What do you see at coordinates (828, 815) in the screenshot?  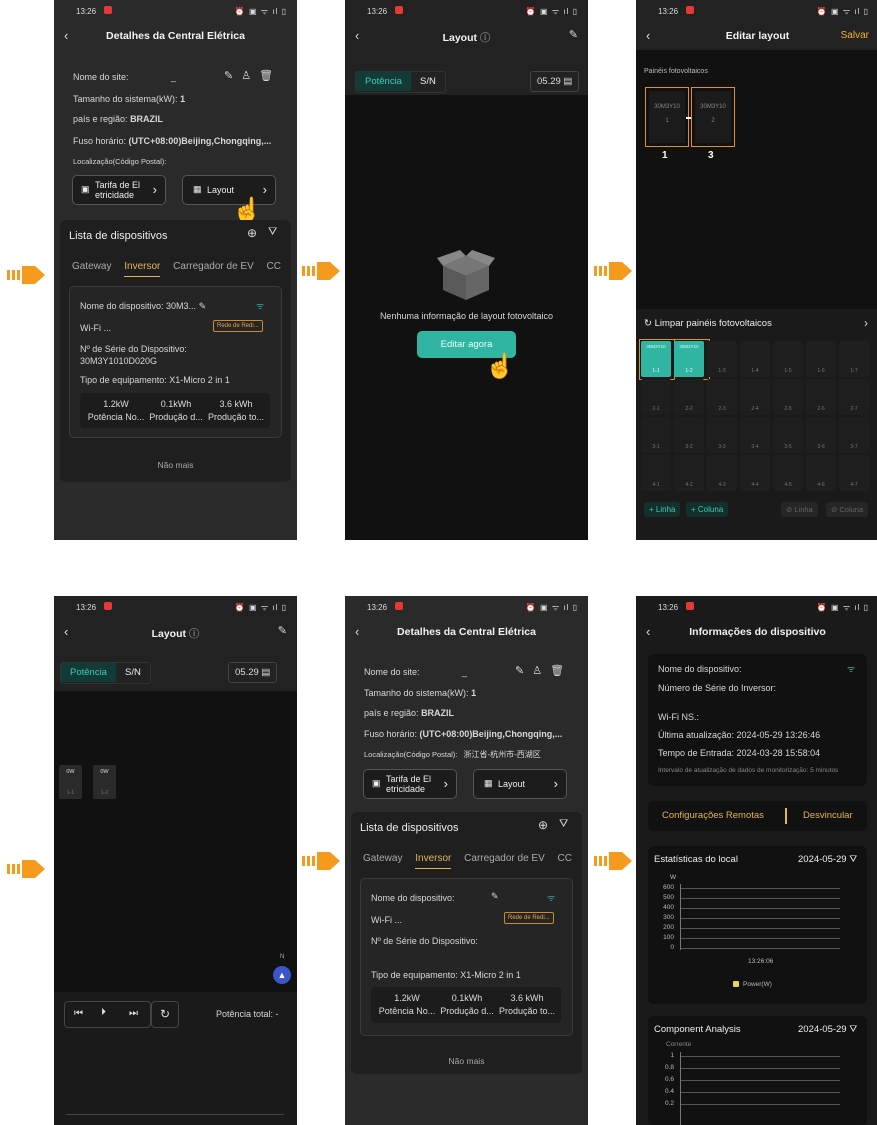 I see `unbind-button: Desvincular` at bounding box center [828, 815].